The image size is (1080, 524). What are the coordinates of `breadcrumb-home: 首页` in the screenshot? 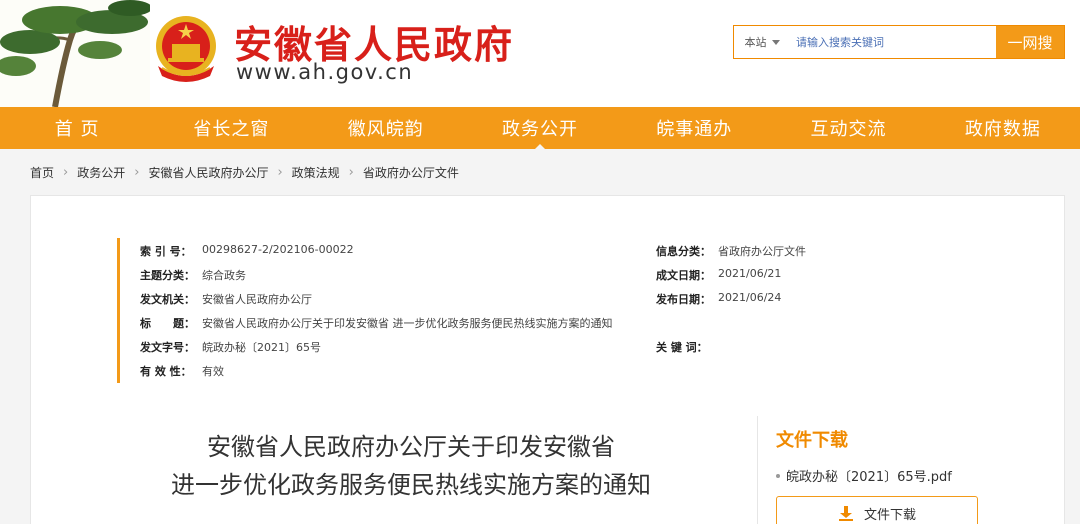 It's located at (42, 172).